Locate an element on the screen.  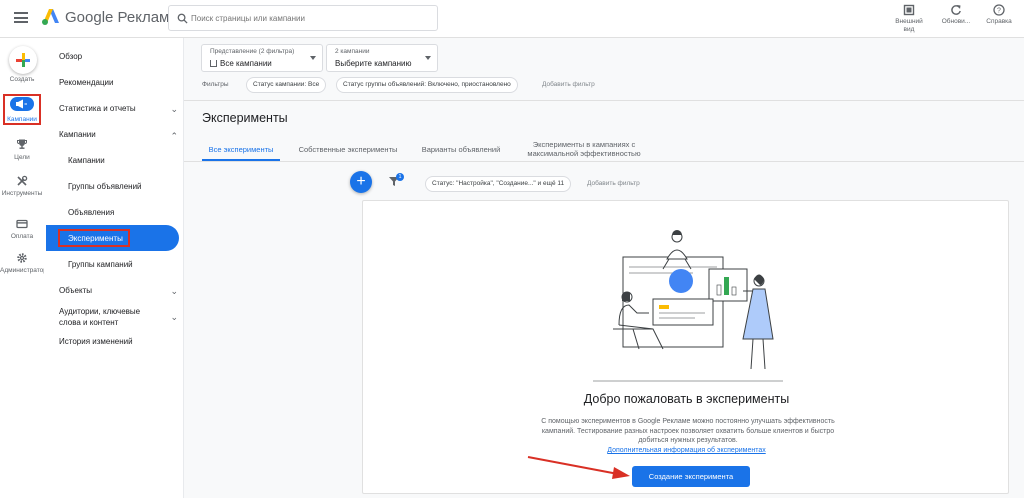
create-button is located at coordinates (23, 60).